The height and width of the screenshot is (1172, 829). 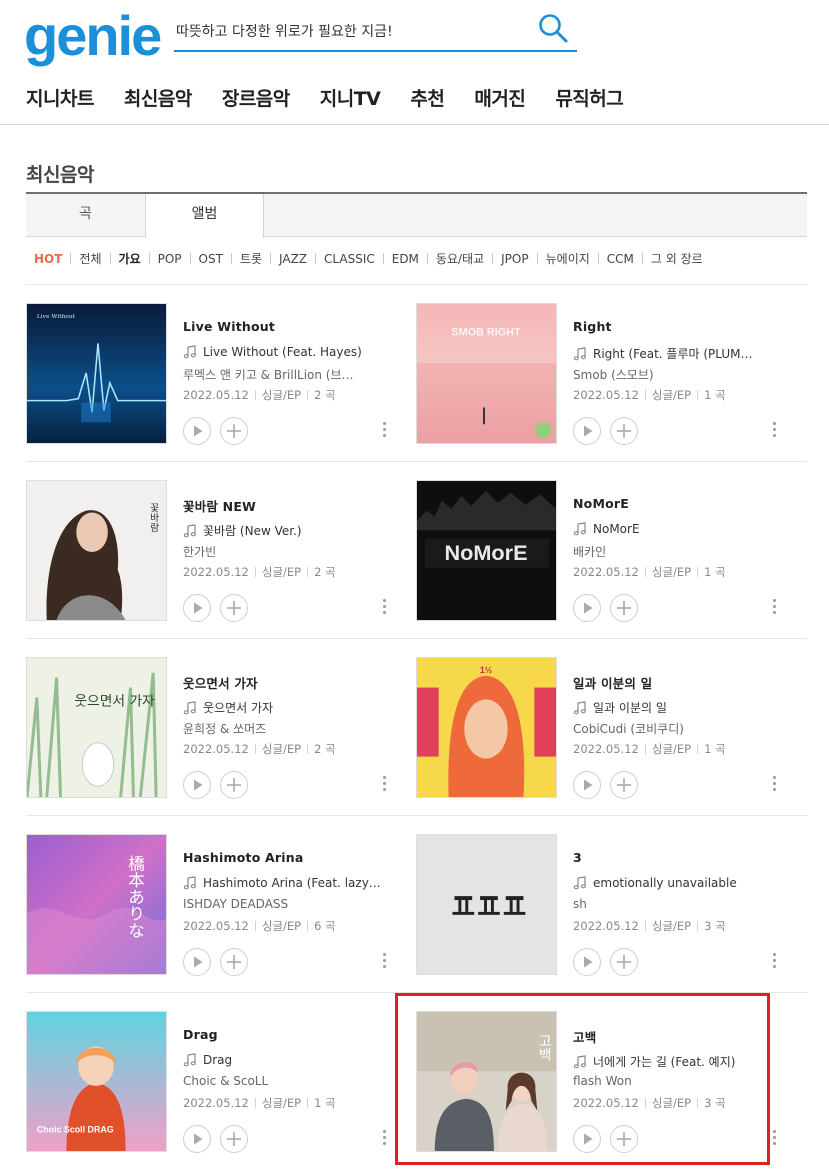 I want to click on album-cover: 웃으면서 가자, so click(x=96, y=727).